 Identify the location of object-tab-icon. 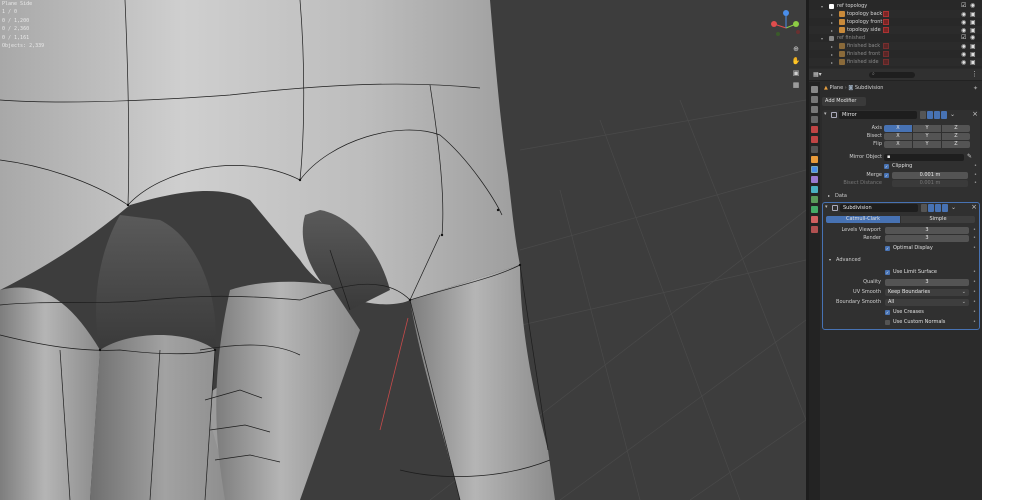
(814, 159).